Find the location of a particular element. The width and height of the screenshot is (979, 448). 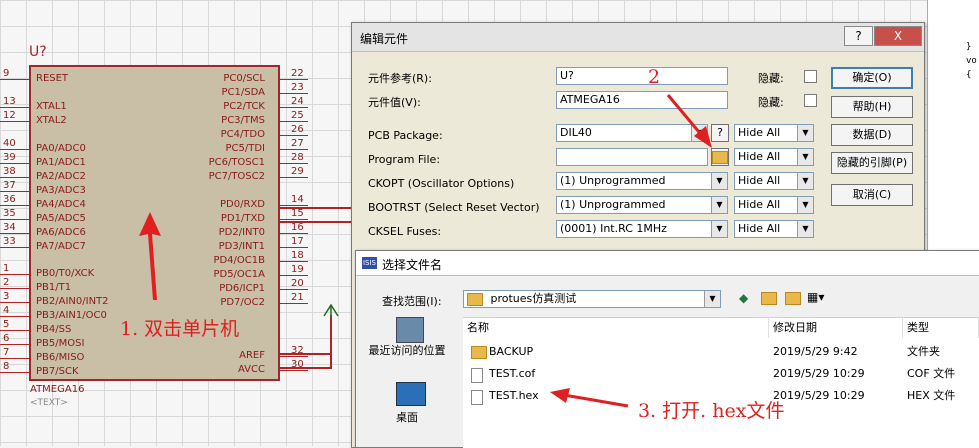

cancel-button: 取消(C) is located at coordinates (872, 195).